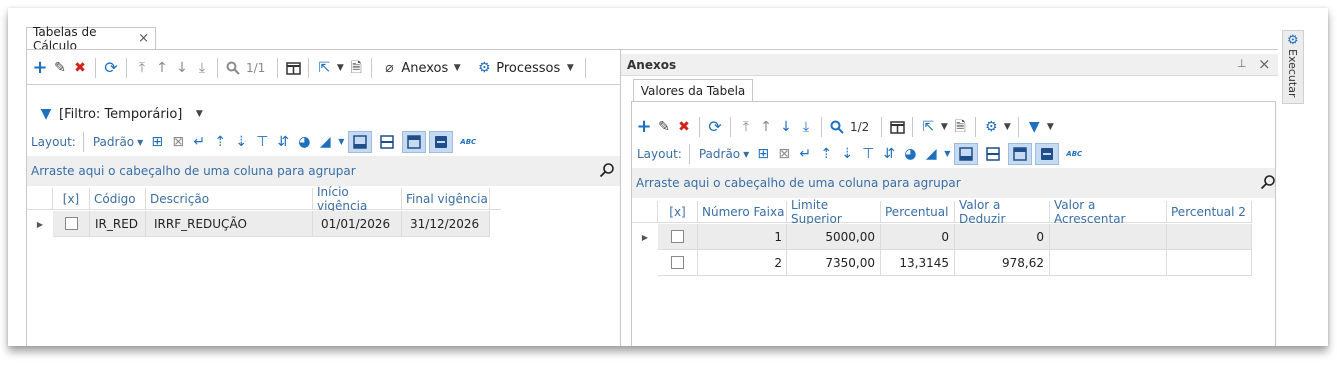 The image size is (1337, 370). I want to click on executar-side-tab: ⚙ Executar, so click(1293, 67).